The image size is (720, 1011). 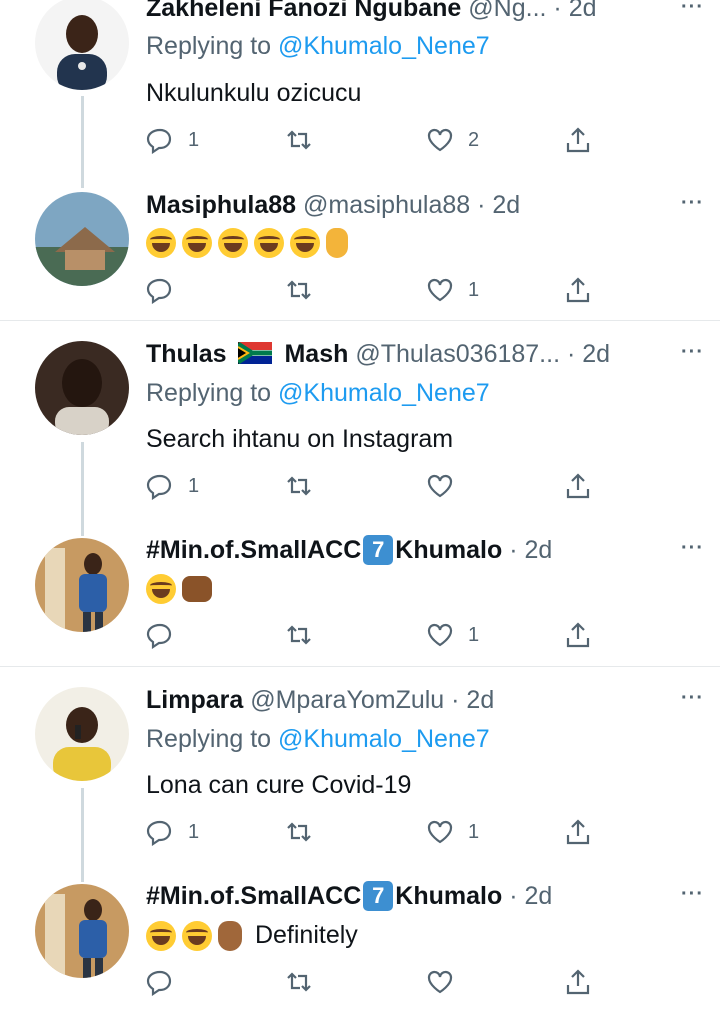 What do you see at coordinates (474, 289) in the screenshot?
I see `like-count: 1` at bounding box center [474, 289].